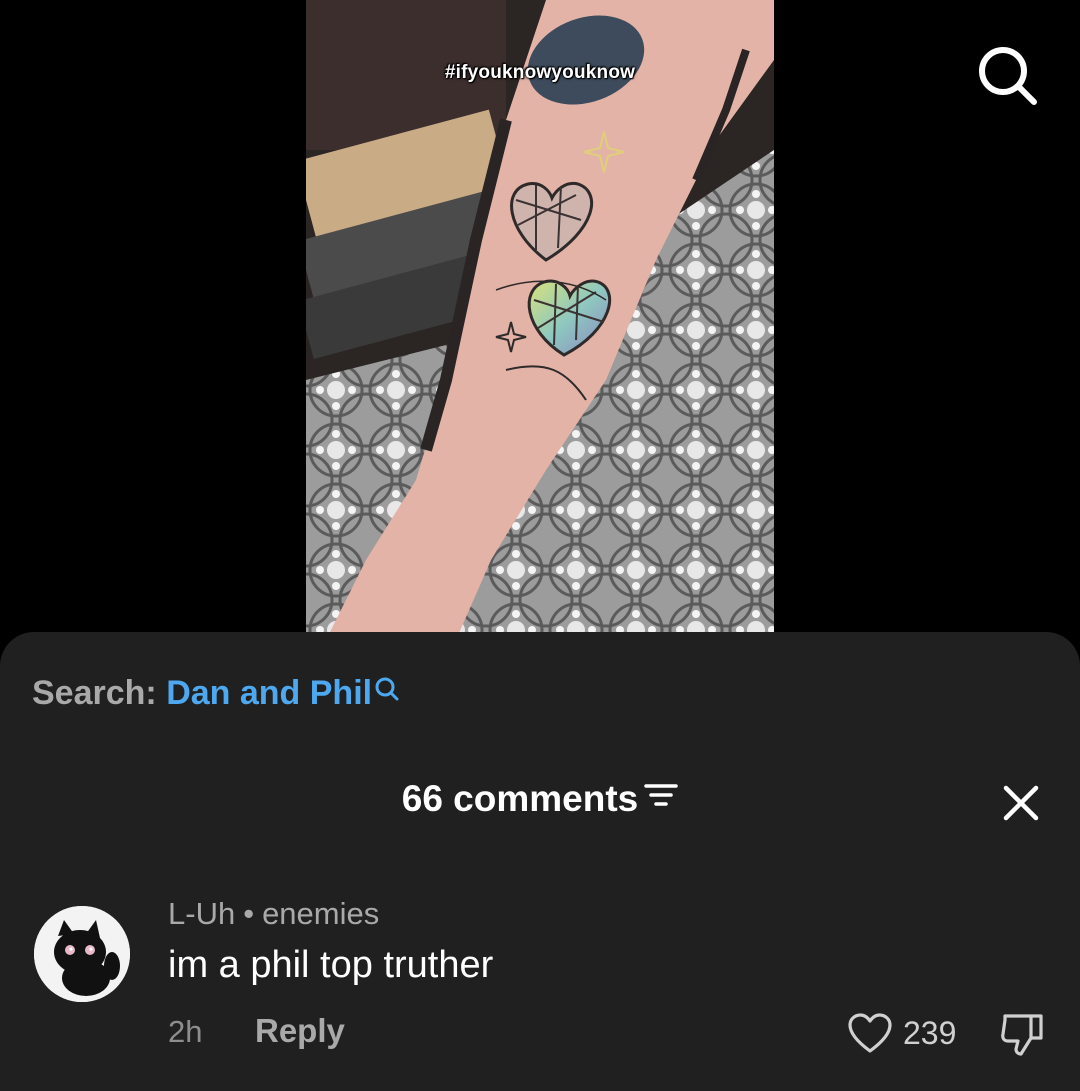 The height and width of the screenshot is (1091, 1080). Describe the element at coordinates (901, 1033) in the screenshot. I see `like-button: 239` at that location.